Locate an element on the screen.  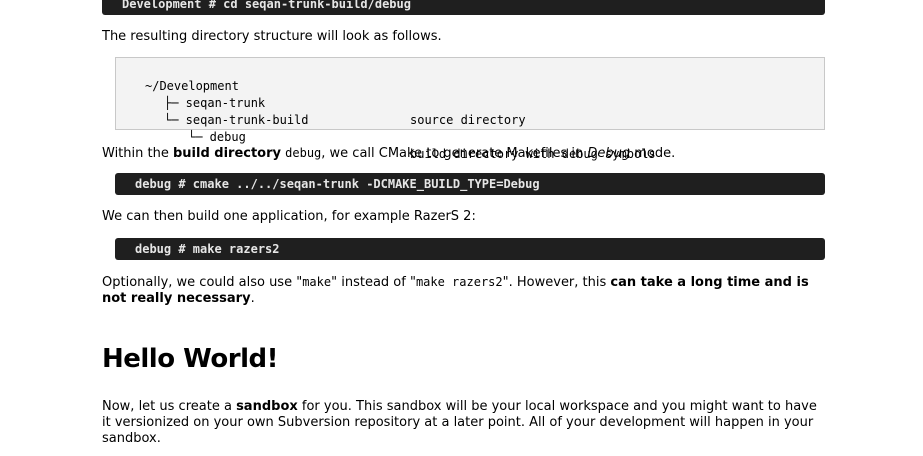
text: " instead of " is located at coordinates (373, 282).